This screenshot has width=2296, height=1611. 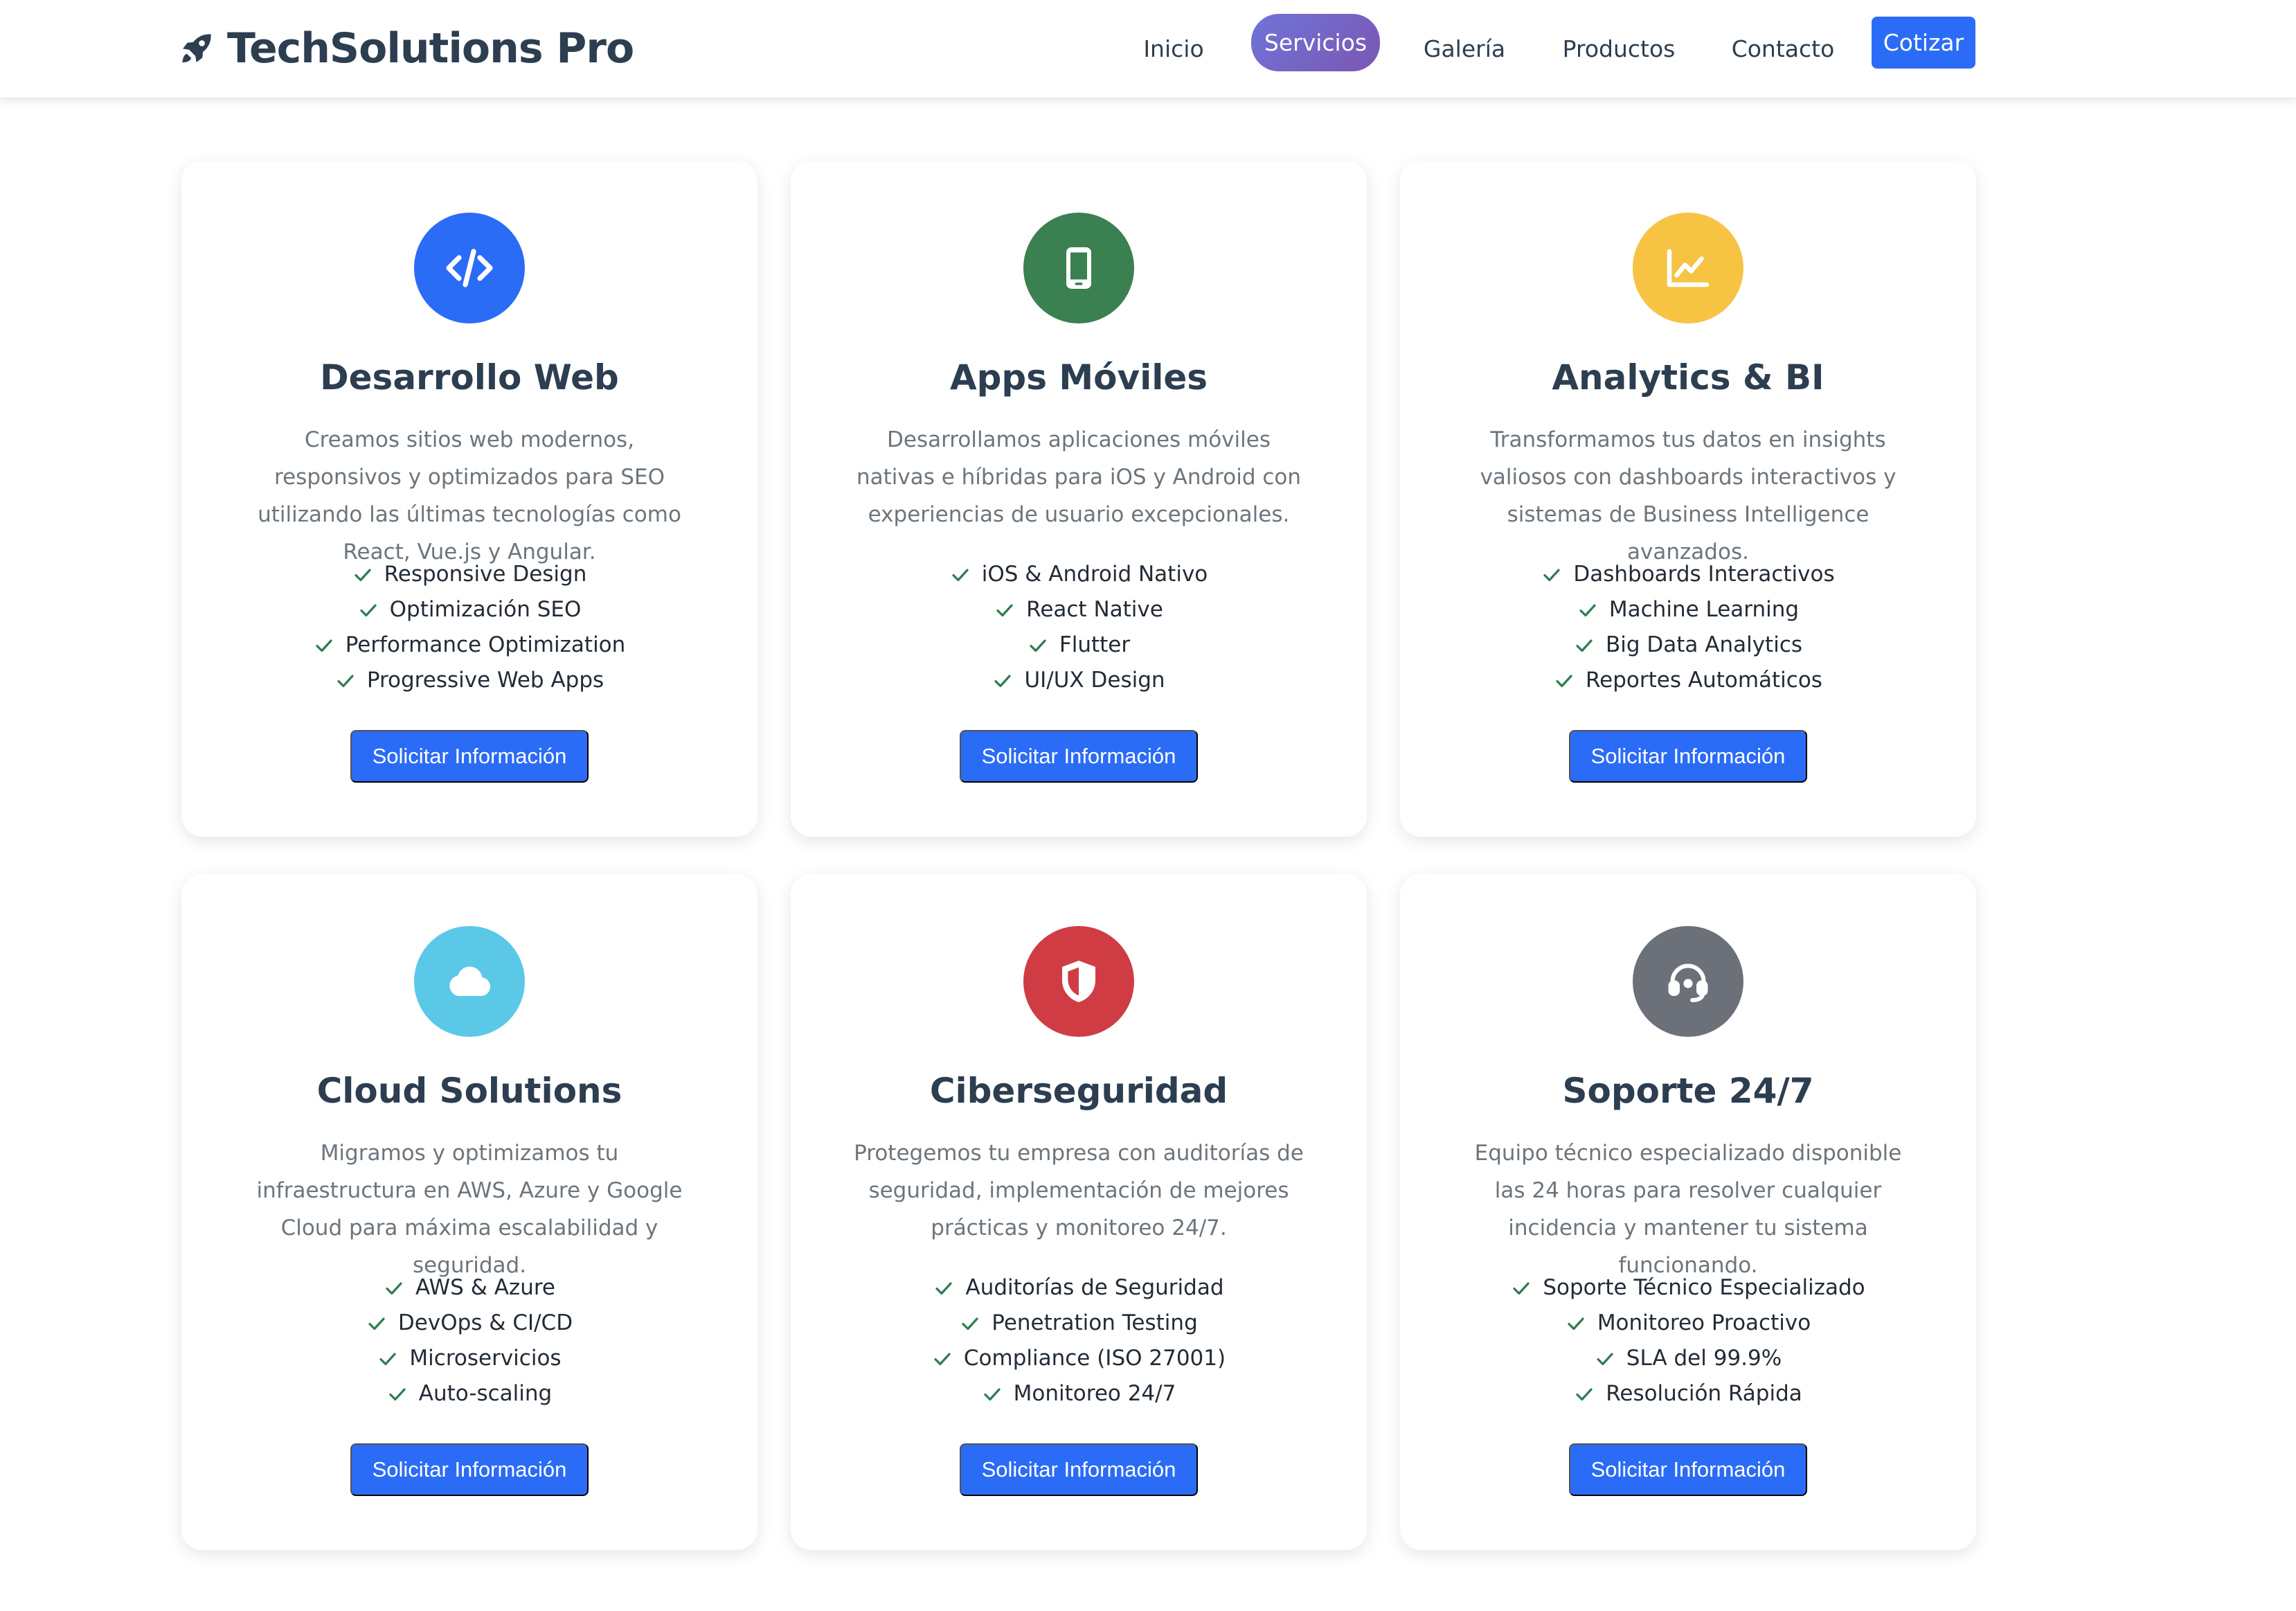 What do you see at coordinates (1464, 48) in the screenshot?
I see `nav-link-galeria: Galería` at bounding box center [1464, 48].